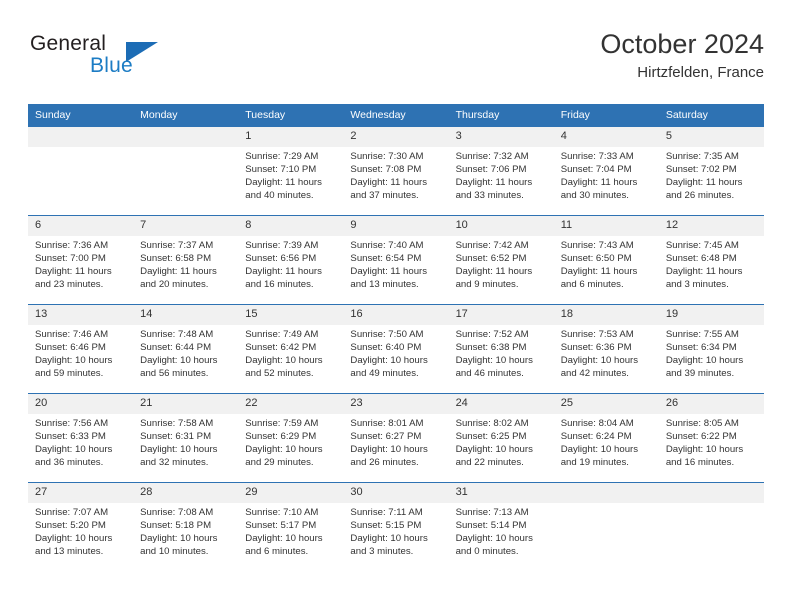  Describe the element at coordinates (281, 347) in the screenshot. I see `sunset-text: Sunset: 6:42 PM` at that location.